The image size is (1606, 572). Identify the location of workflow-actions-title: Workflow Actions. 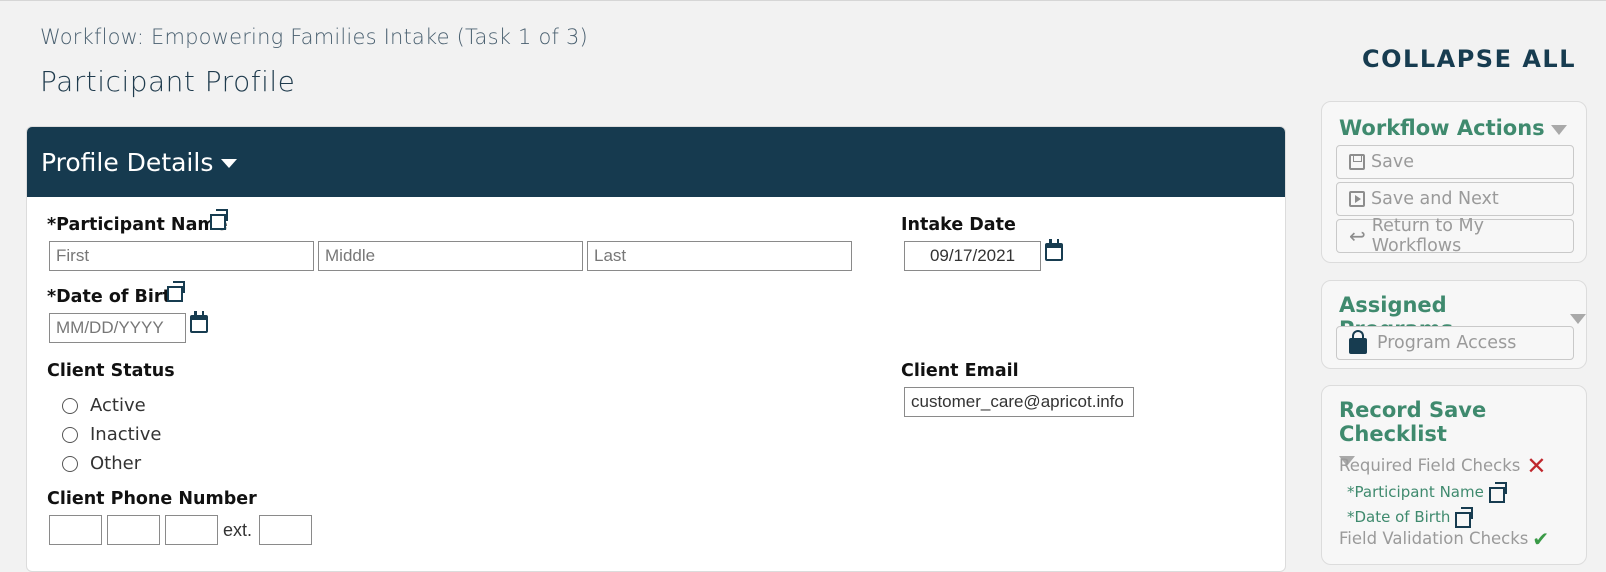
(1453, 128).